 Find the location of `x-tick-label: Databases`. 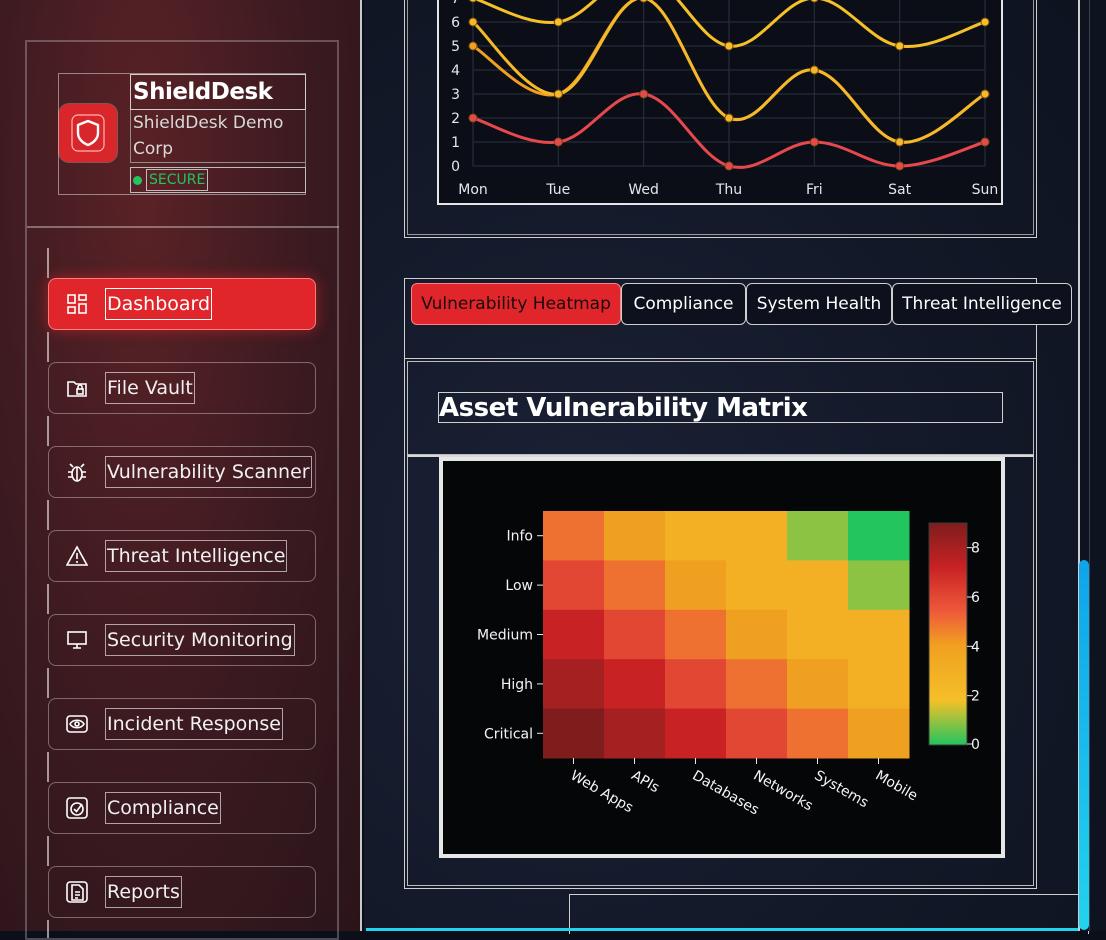

x-tick-label: Databases is located at coordinates (726, 793).